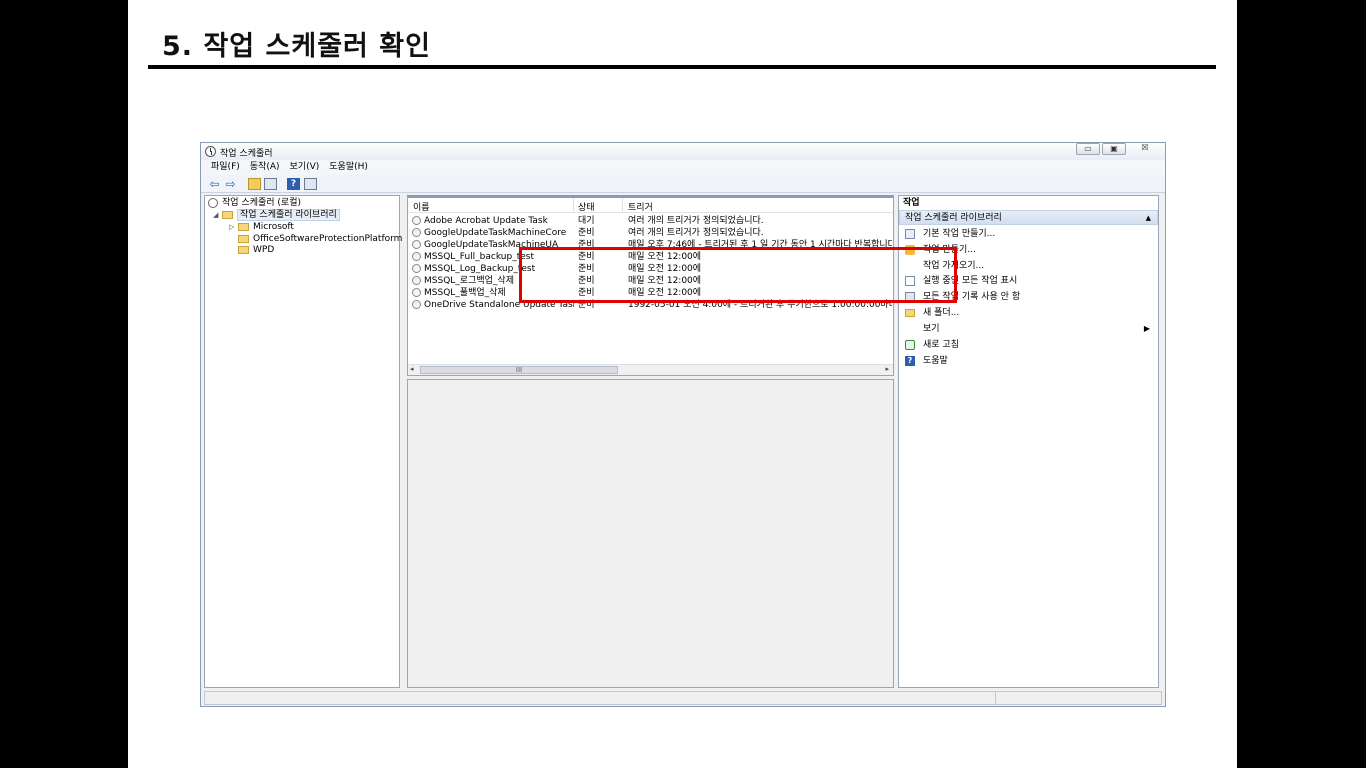 The image size is (1366, 768). I want to click on task-list-header: 이름 상태 트리거, so click(650, 205).